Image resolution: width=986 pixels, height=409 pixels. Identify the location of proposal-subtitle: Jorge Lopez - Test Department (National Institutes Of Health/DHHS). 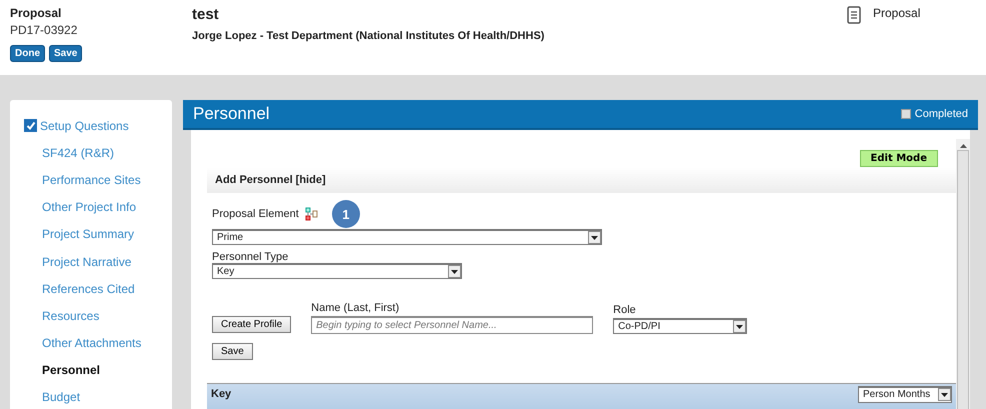
(369, 36).